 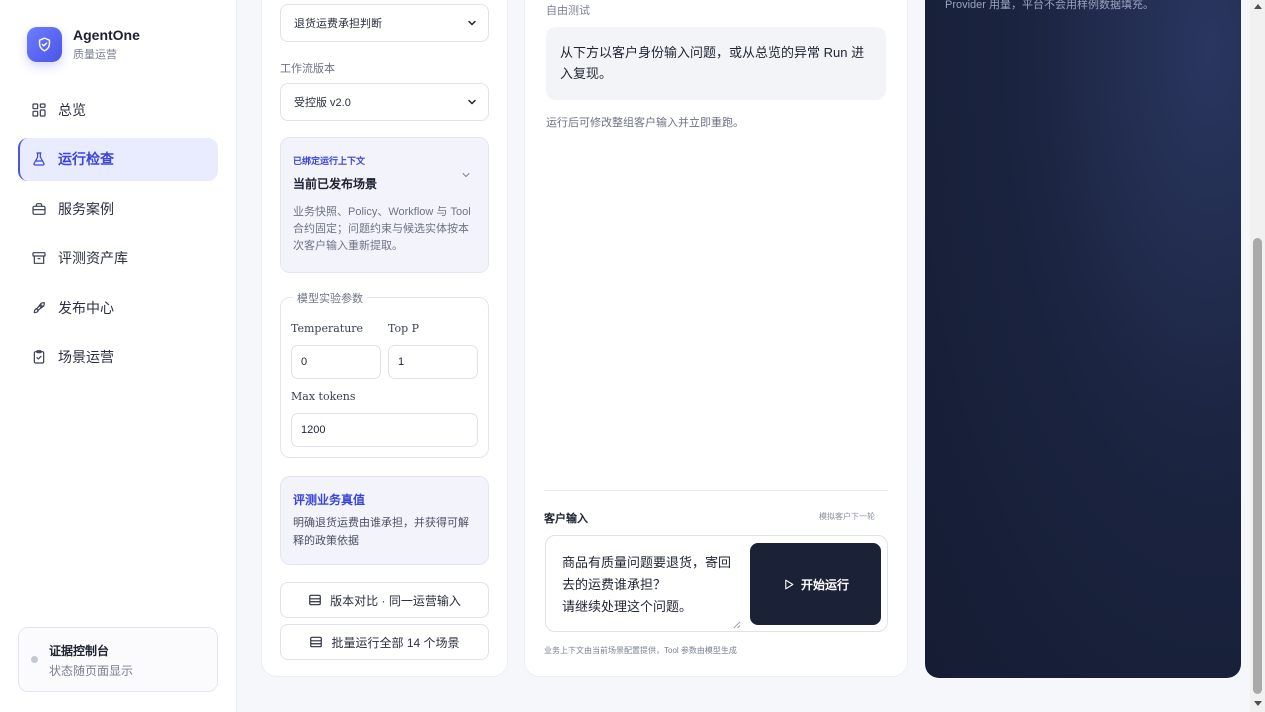 What do you see at coordinates (86, 159) in the screenshot?
I see `sidebar-item-label: 运行检查` at bounding box center [86, 159].